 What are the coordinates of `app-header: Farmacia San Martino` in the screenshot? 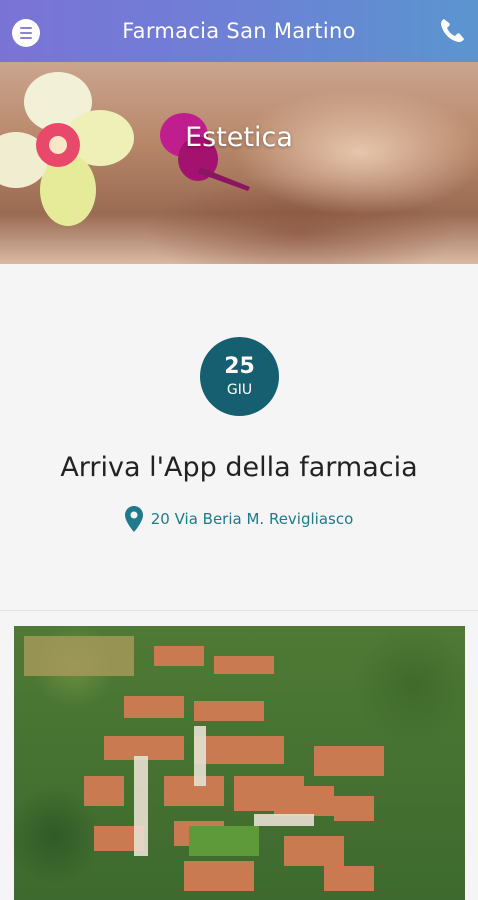 It's located at (239, 31).